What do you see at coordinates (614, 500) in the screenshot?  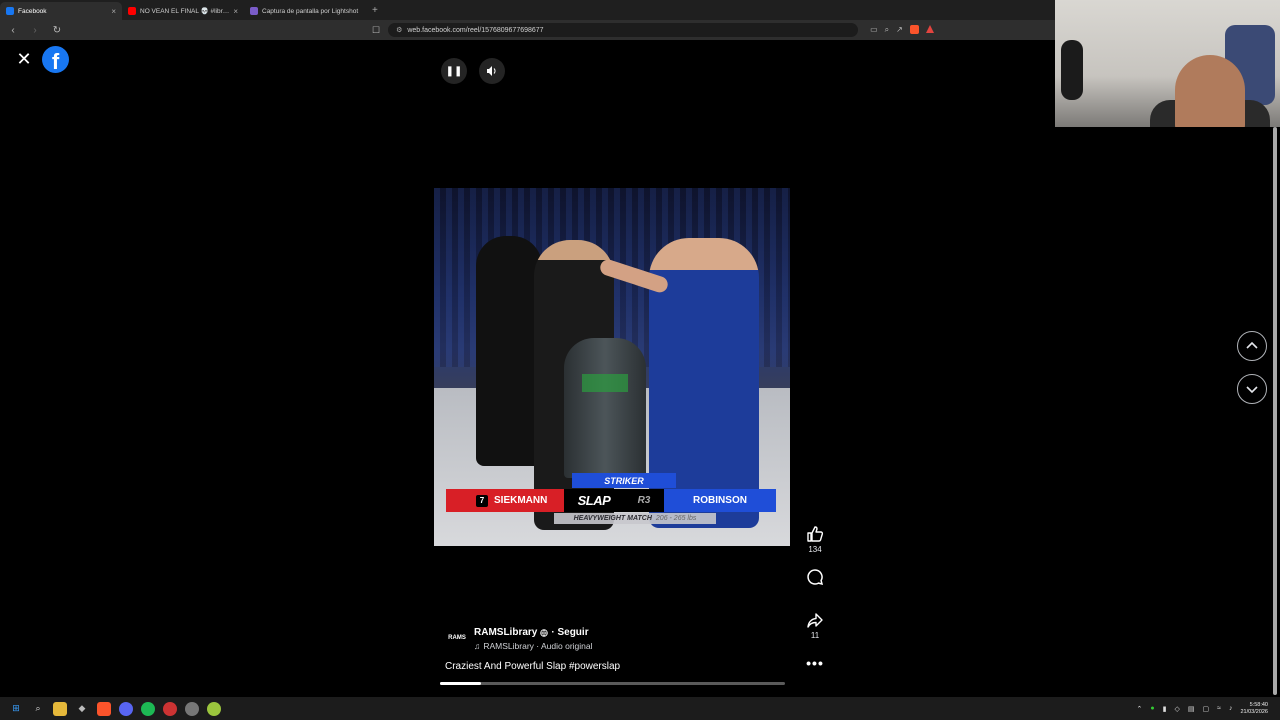 I see `brand-panel: SLAP R3` at bounding box center [614, 500].